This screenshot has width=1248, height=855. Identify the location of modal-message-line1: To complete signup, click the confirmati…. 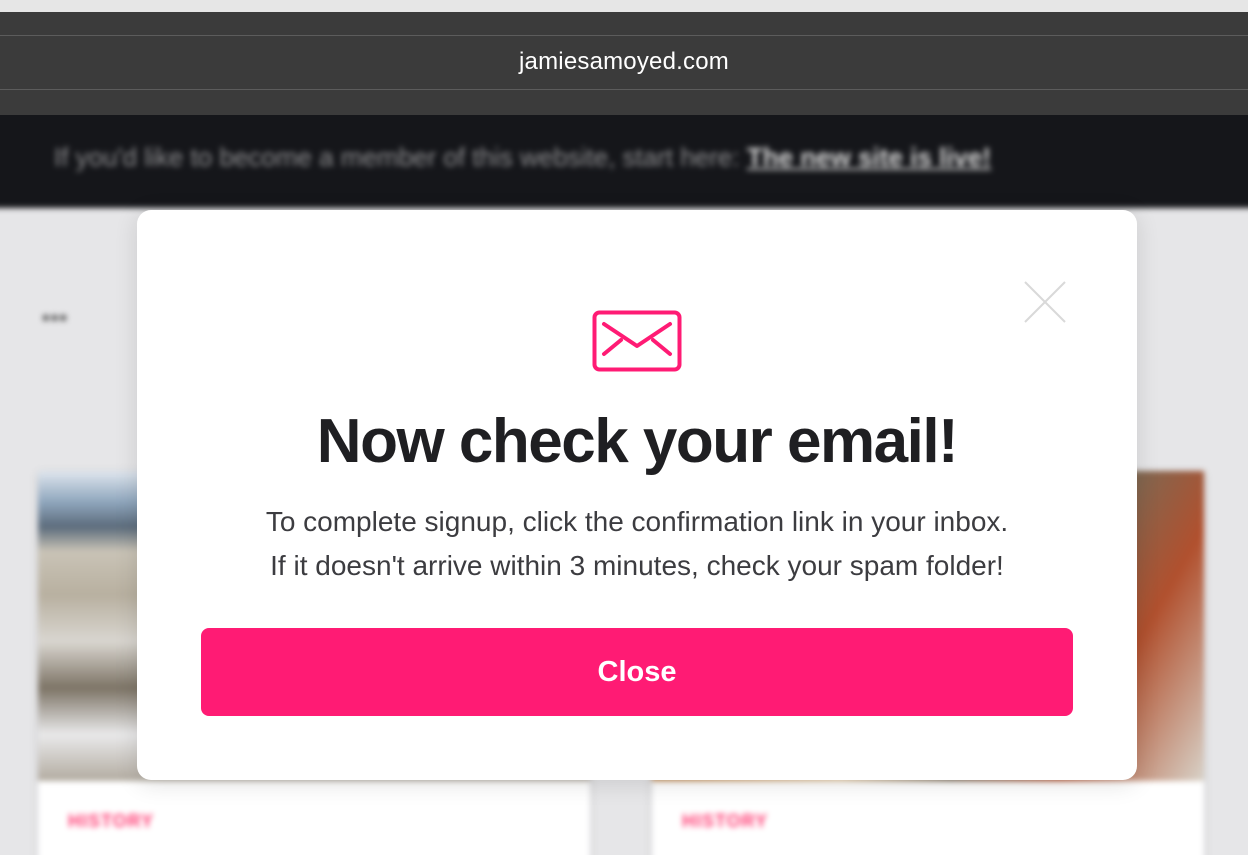
(637, 521).